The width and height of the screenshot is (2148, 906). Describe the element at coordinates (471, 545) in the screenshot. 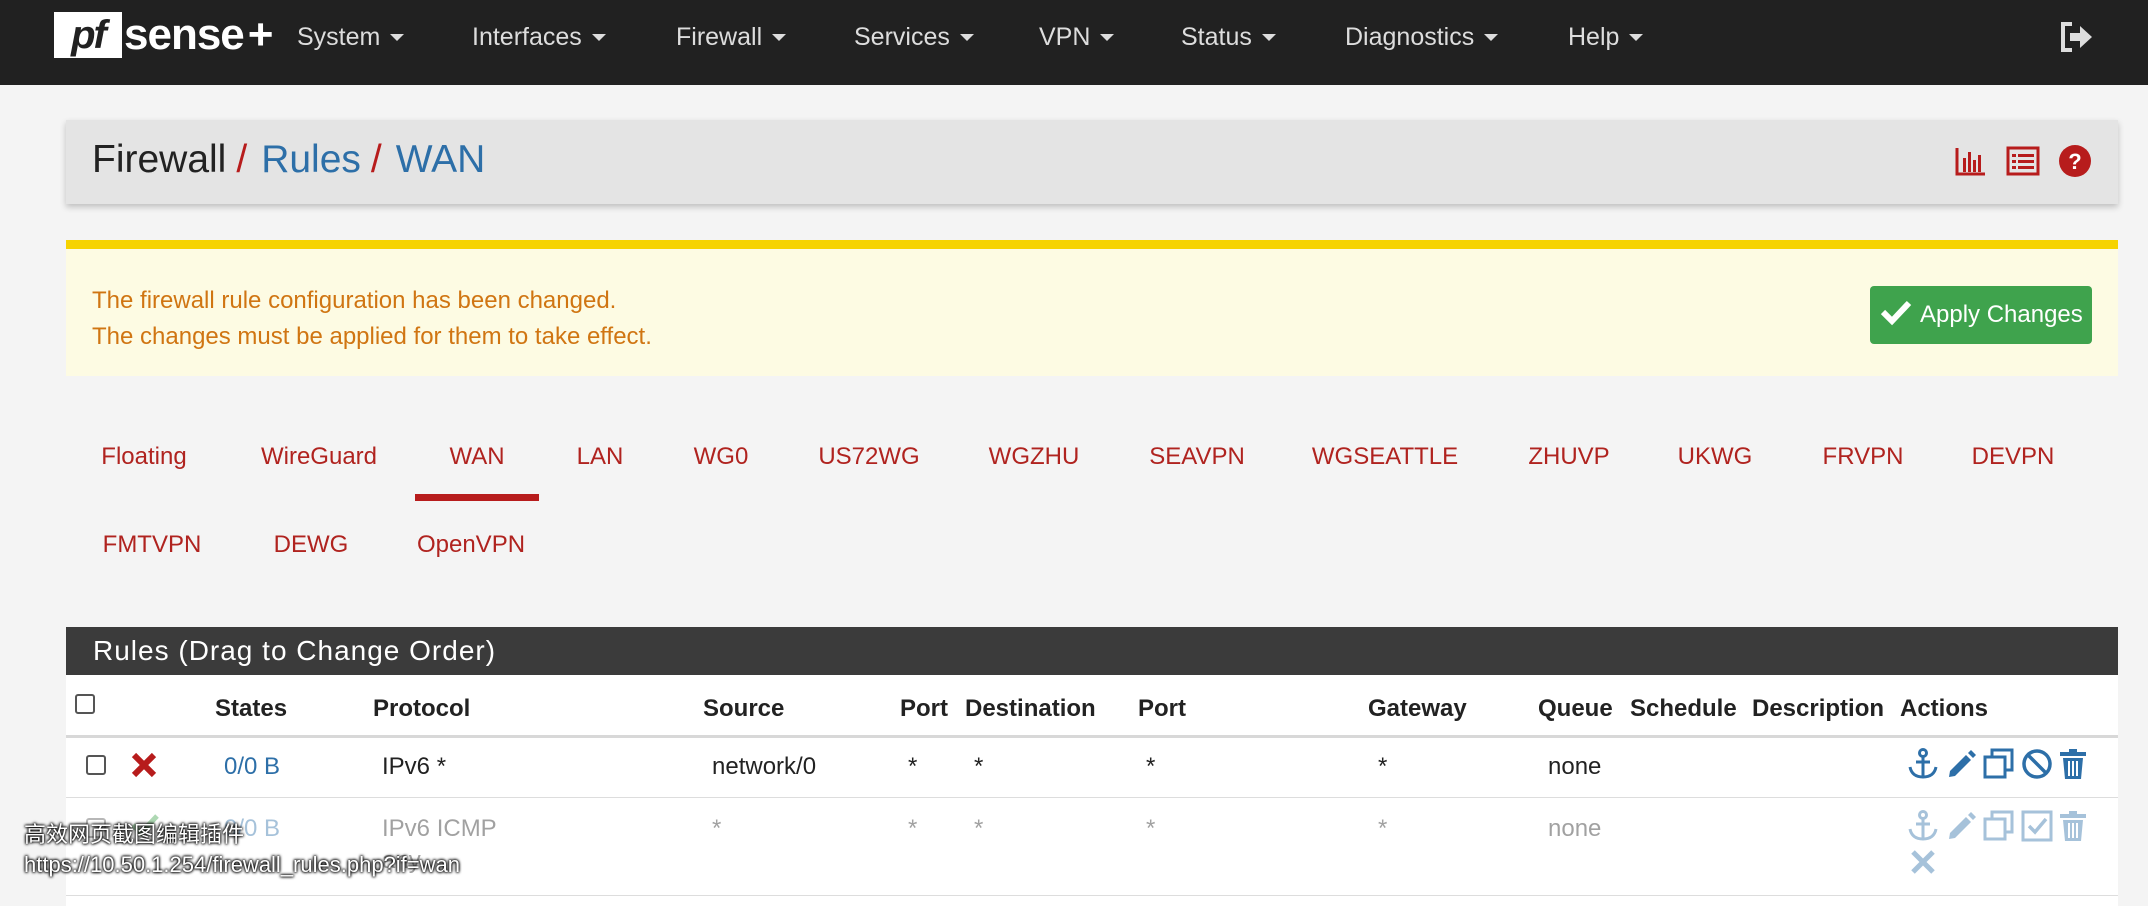

I see `tab-openvpn: OpenVPN` at that location.